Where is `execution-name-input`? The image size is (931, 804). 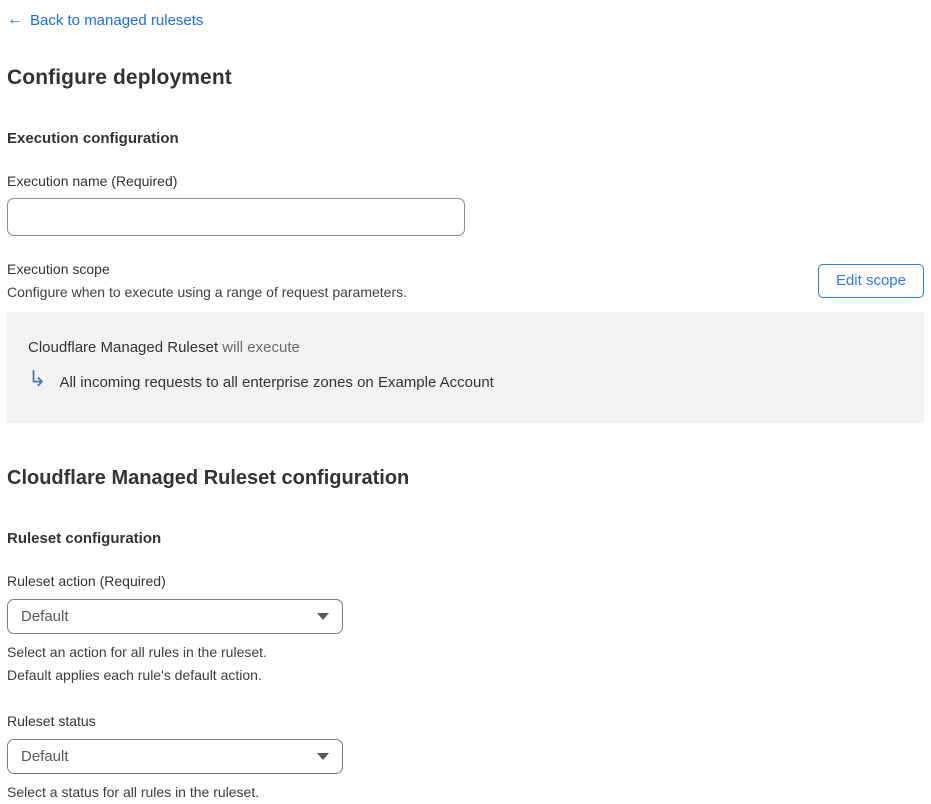 execution-name-input is located at coordinates (236, 217).